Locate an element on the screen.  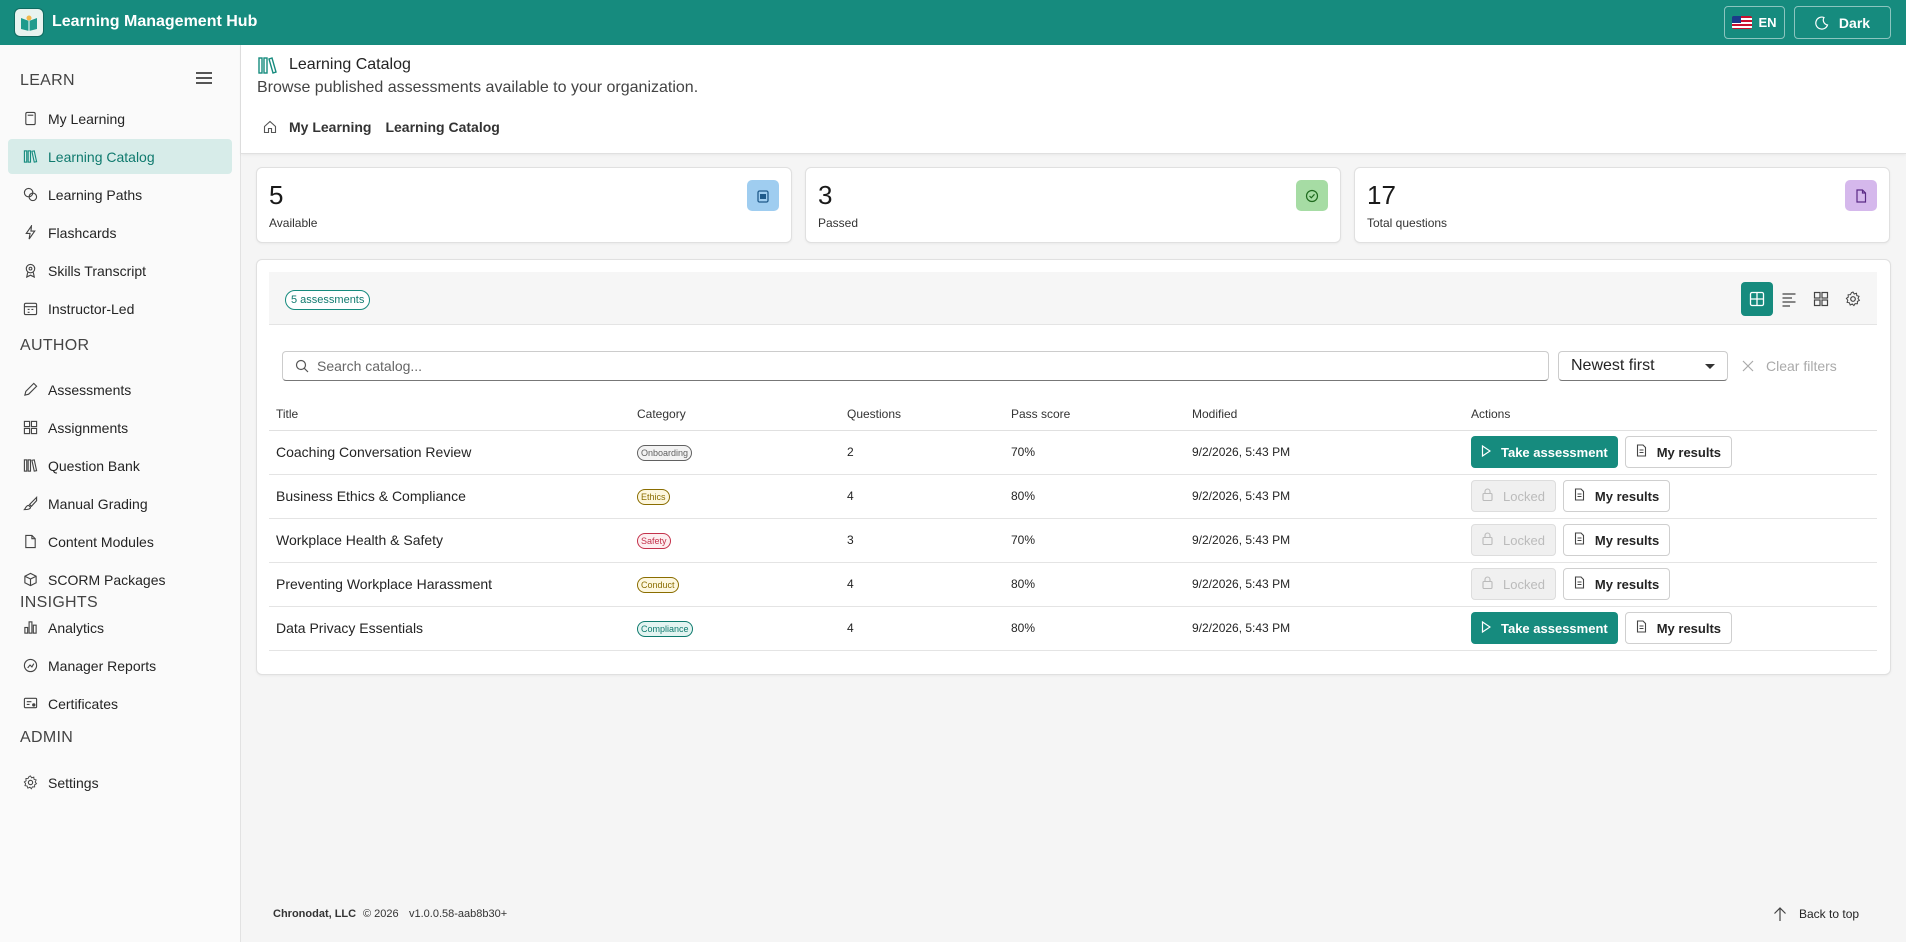
category-tag: Safety is located at coordinates (654, 541).